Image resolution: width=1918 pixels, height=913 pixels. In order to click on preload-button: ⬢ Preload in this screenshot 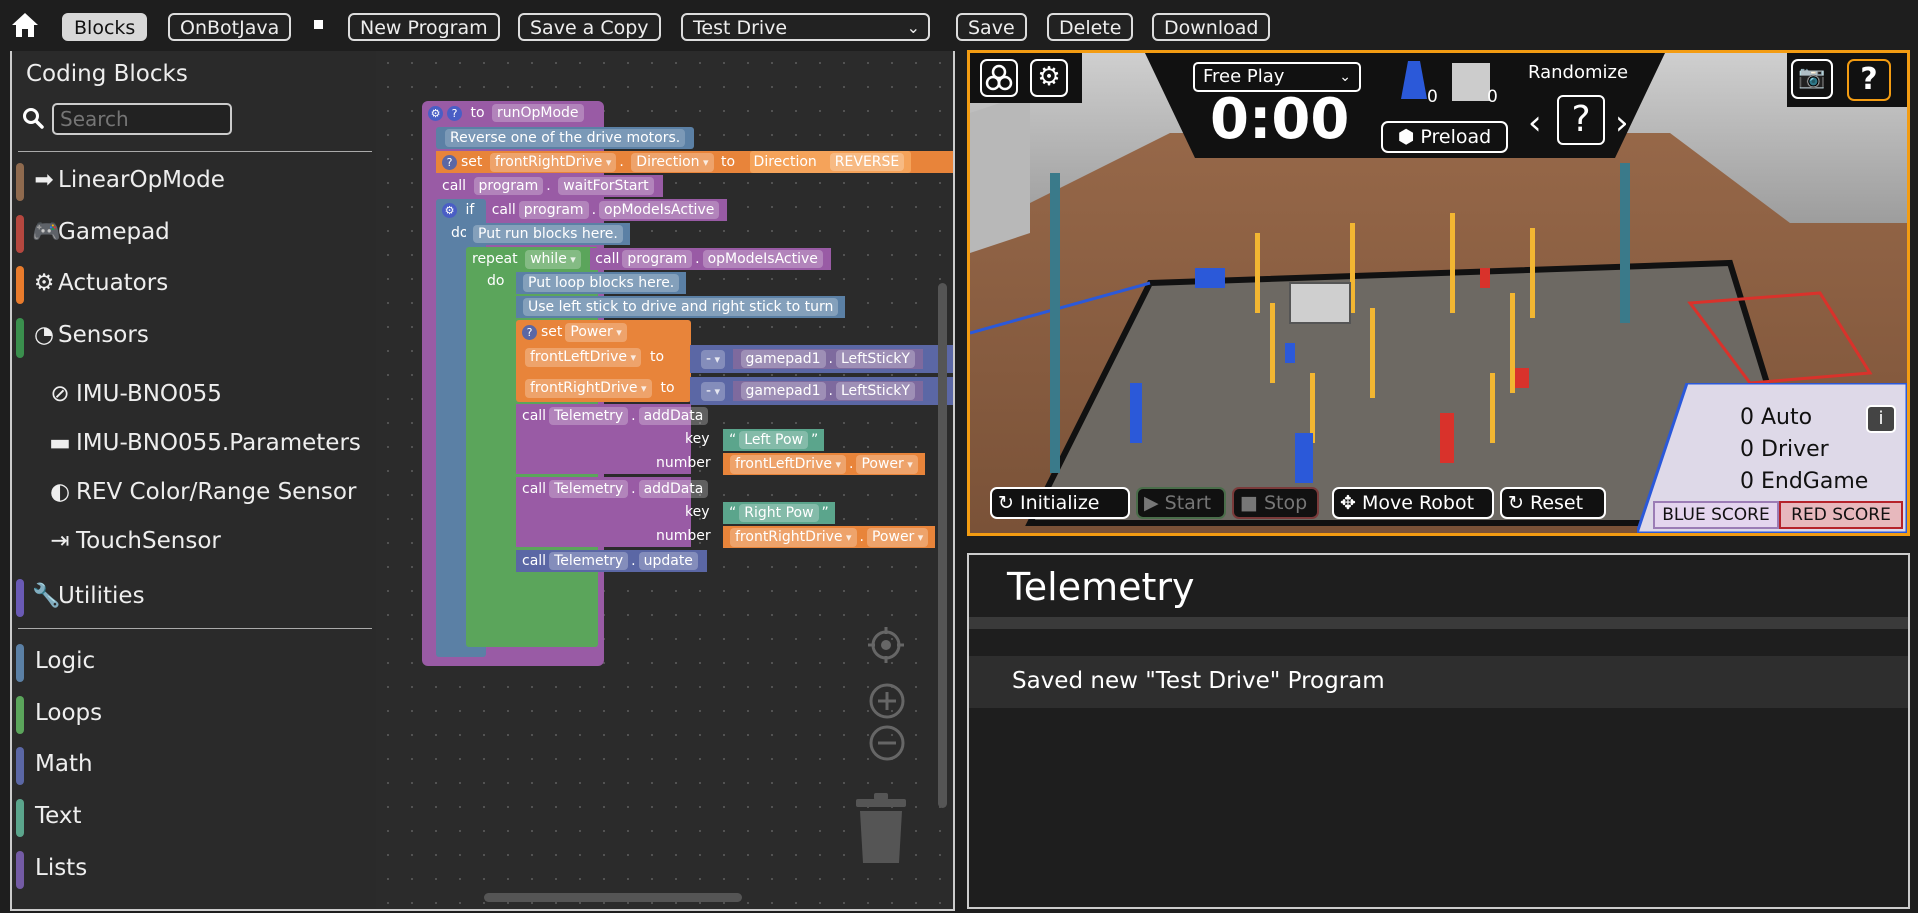, I will do `click(1444, 137)`.